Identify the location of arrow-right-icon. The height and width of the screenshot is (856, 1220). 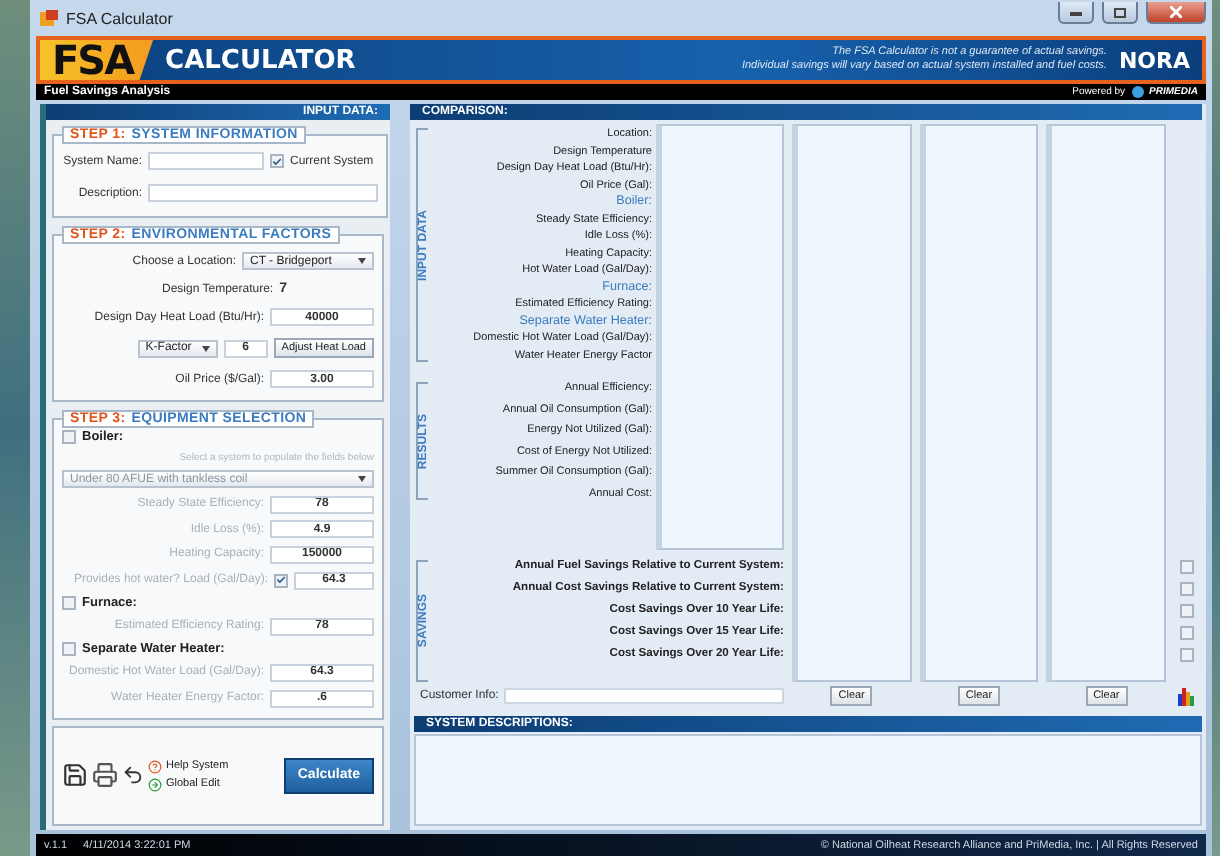
(155, 784).